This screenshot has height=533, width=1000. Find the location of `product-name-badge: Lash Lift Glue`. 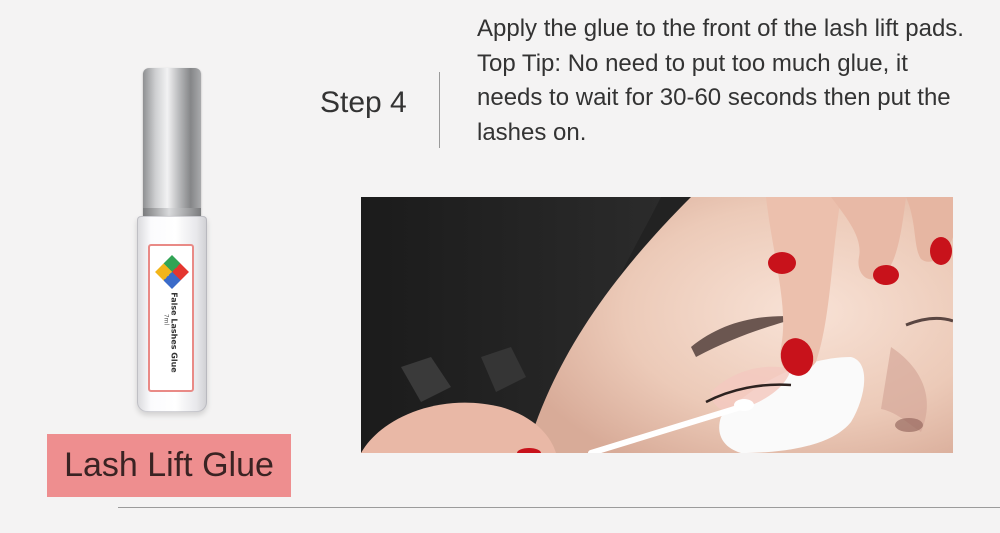

product-name-badge: Lash Lift Glue is located at coordinates (169, 465).